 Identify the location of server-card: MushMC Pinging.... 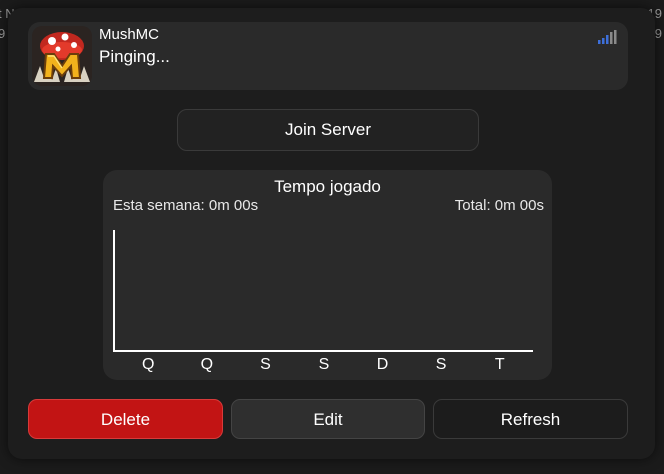
(328, 56).